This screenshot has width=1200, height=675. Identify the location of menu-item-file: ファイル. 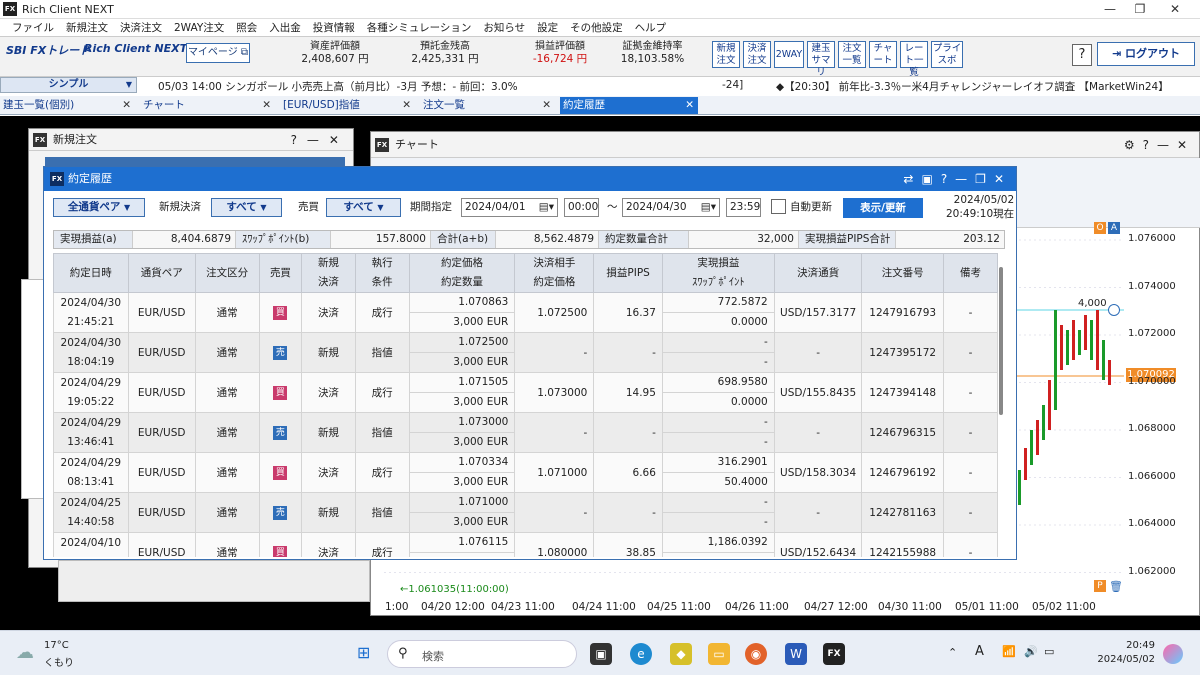
(33, 27).